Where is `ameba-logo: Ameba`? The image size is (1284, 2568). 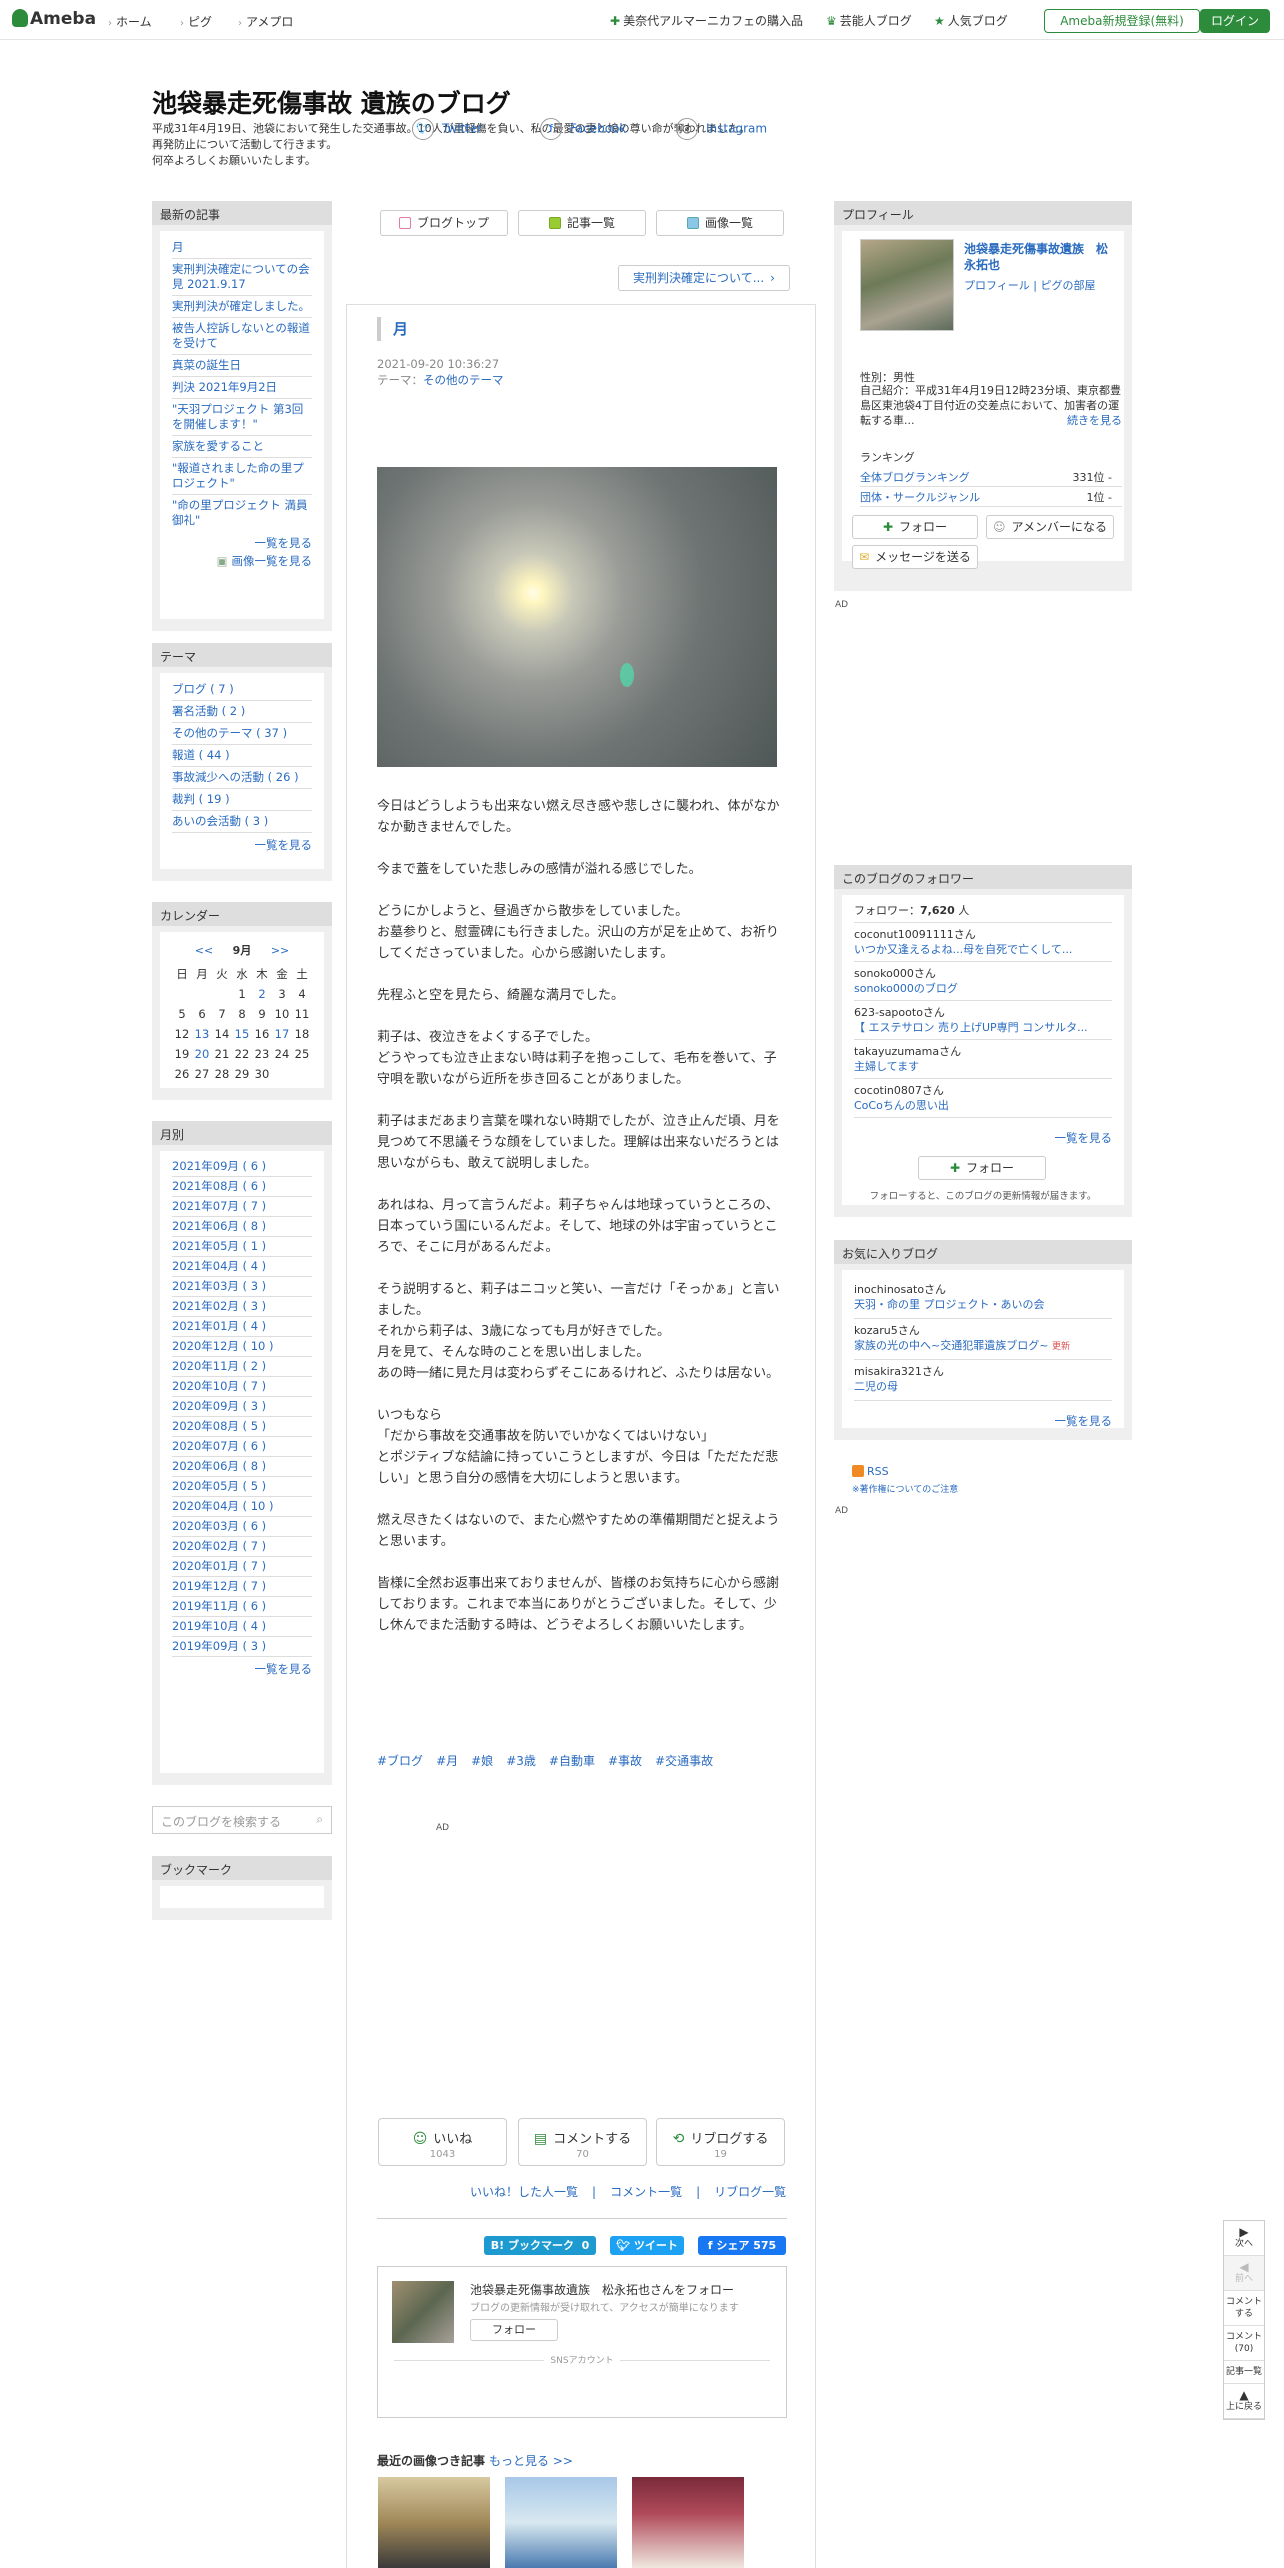
ameba-logo: Ameba is located at coordinates (54, 19).